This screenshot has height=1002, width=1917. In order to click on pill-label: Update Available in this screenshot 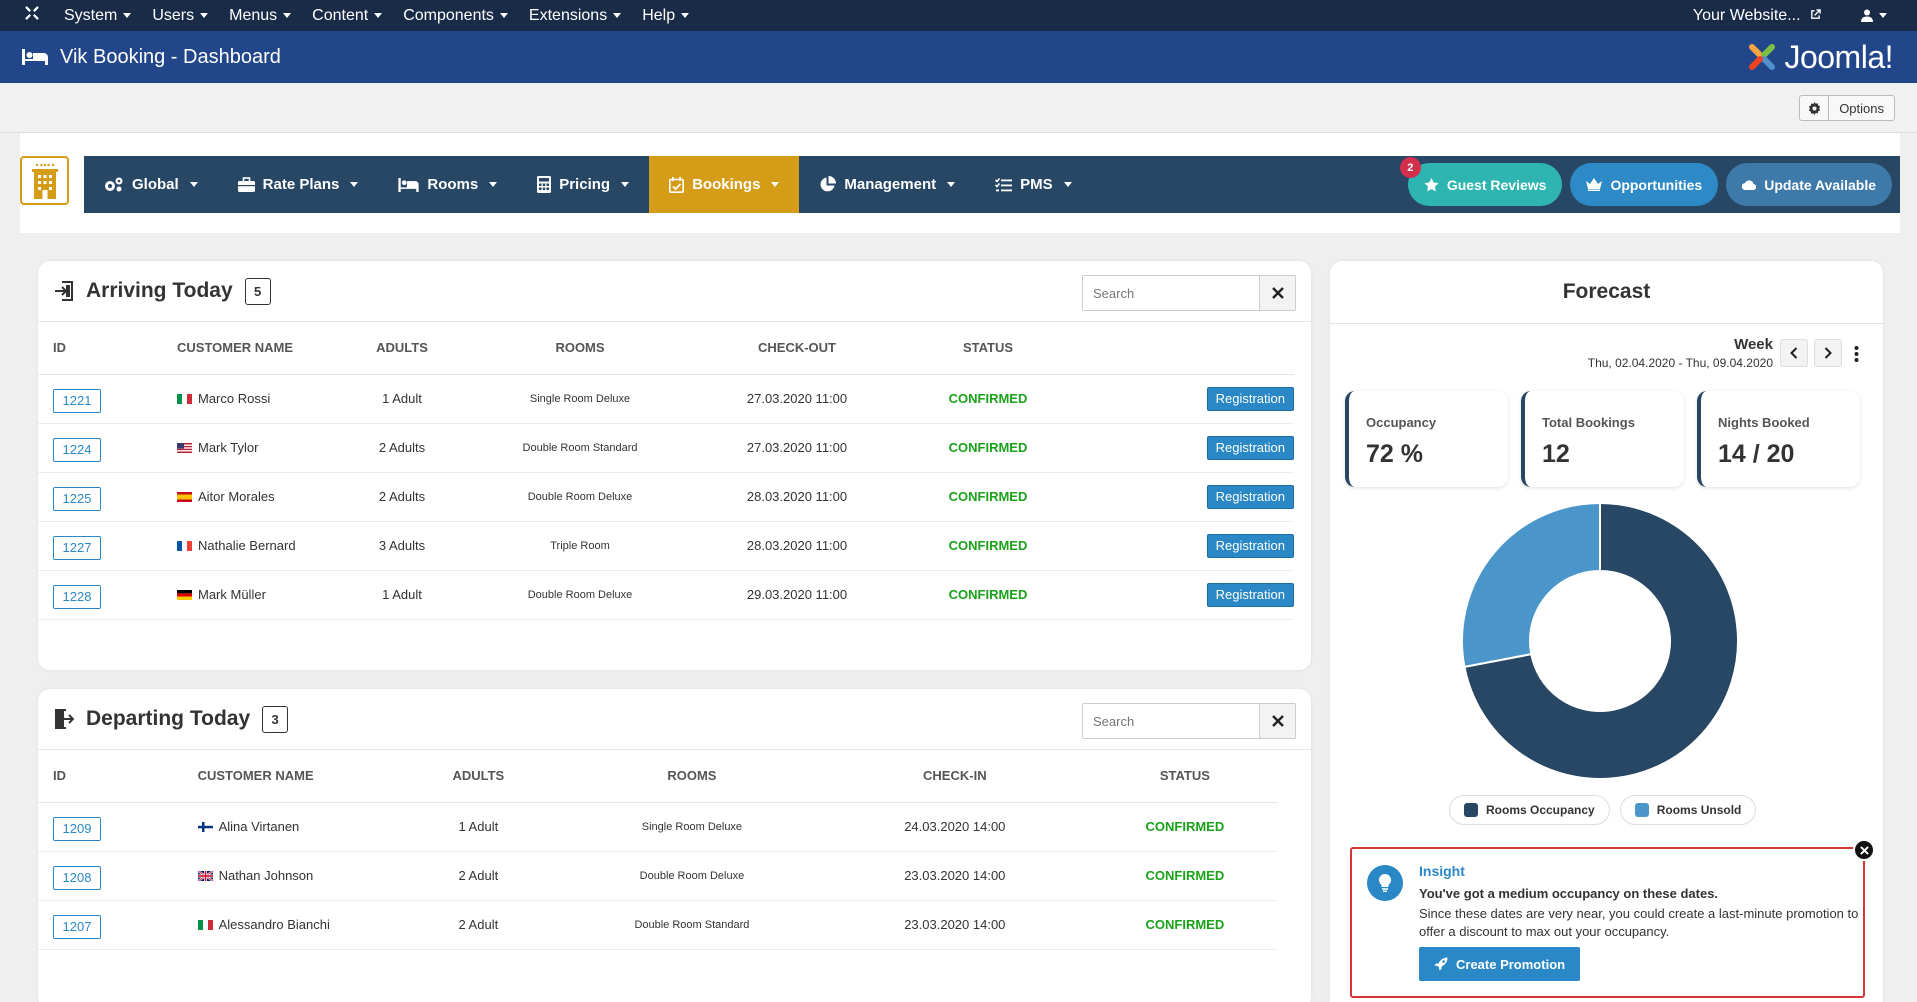, I will do `click(1820, 184)`.